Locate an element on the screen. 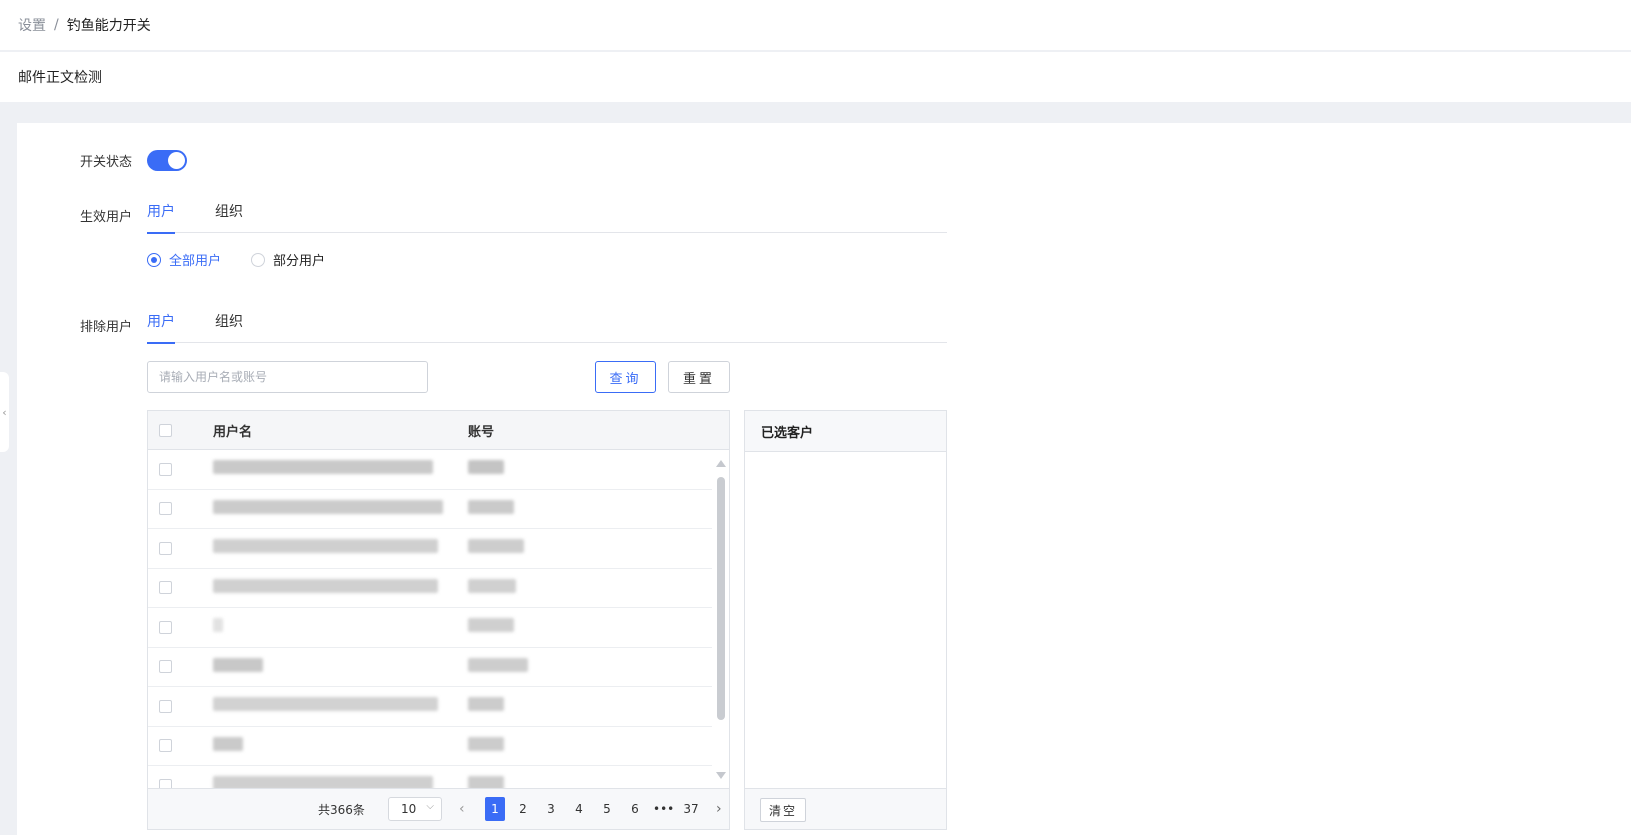 The image size is (1631, 835). pagination: 共366条 10 ⌵ ‹ 1 2 3 4 5 6 ••• 37 › is located at coordinates (438, 808).